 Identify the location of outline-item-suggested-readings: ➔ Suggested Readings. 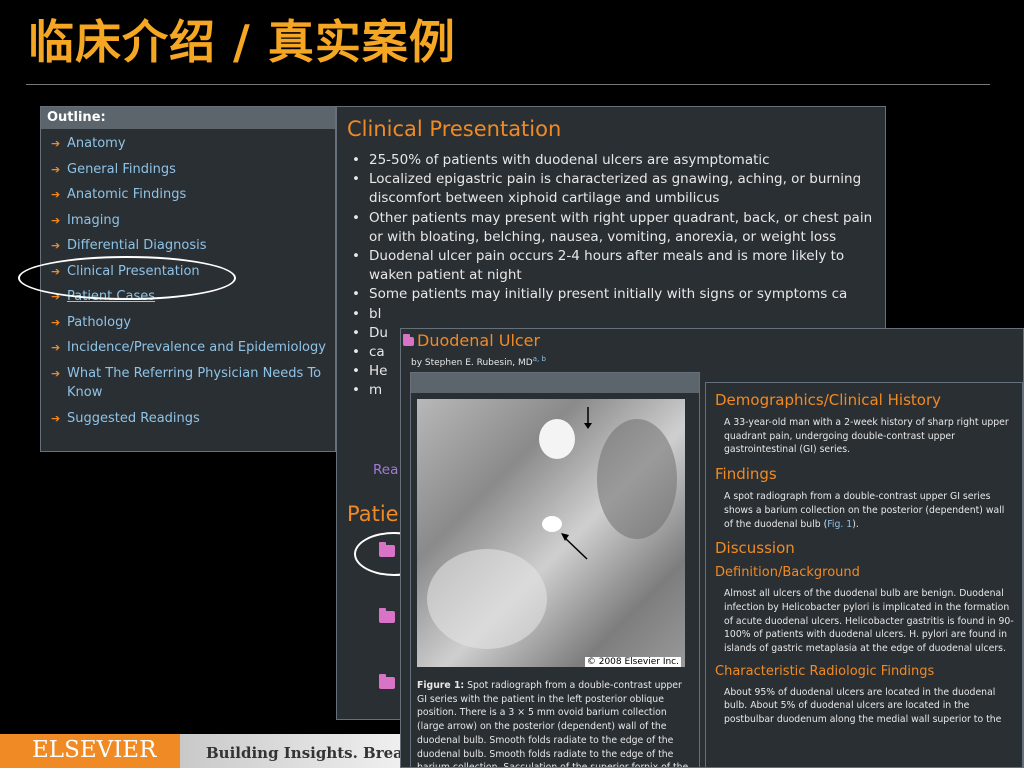
(188, 419).